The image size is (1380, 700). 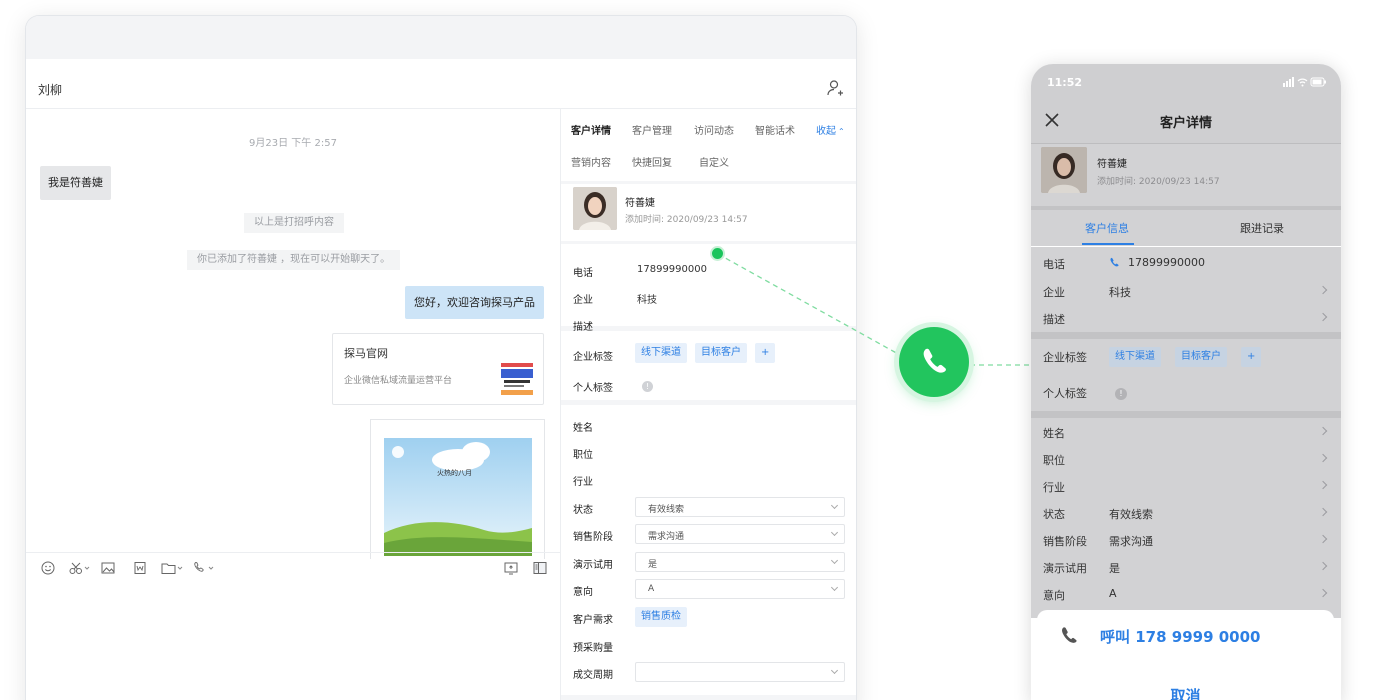 What do you see at coordinates (205, 568) in the screenshot?
I see `phone-call-icon` at bounding box center [205, 568].